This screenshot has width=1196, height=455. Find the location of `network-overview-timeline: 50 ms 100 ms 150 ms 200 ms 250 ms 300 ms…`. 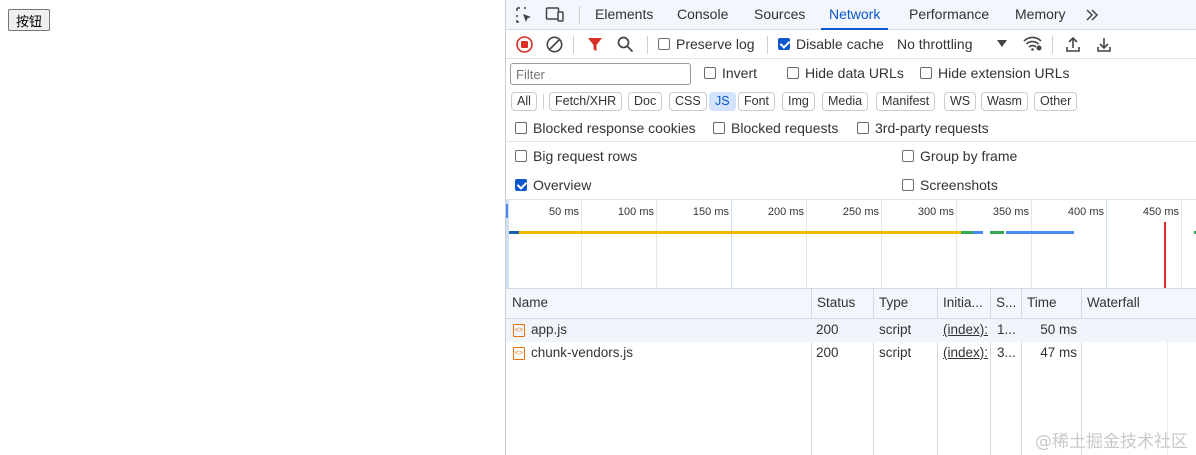

network-overview-timeline: 50 ms 100 ms 150 ms 200 ms 250 ms 300 ms… is located at coordinates (851, 244).